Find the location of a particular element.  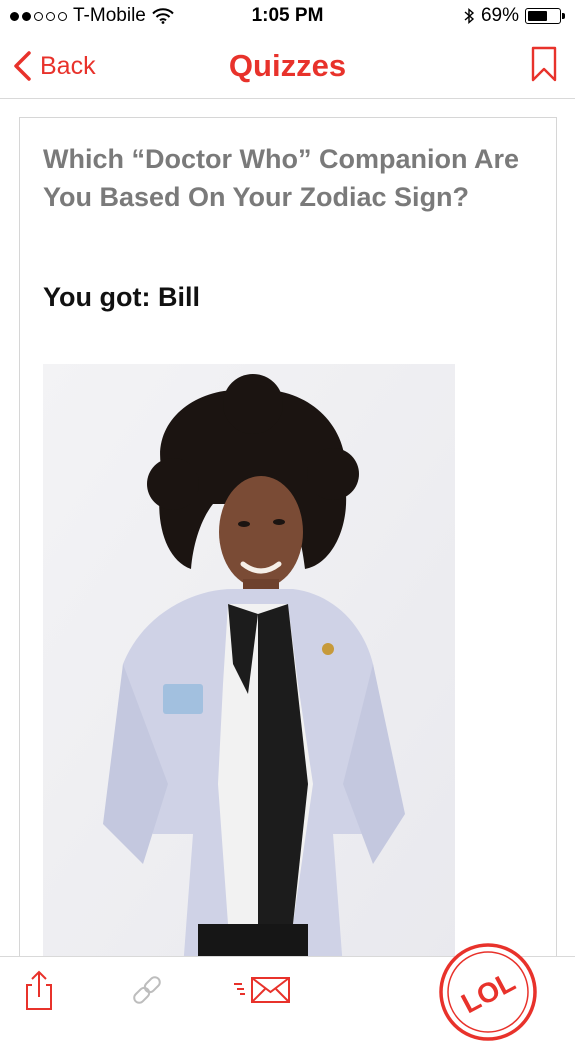

battery-fill is located at coordinates (538, 16).